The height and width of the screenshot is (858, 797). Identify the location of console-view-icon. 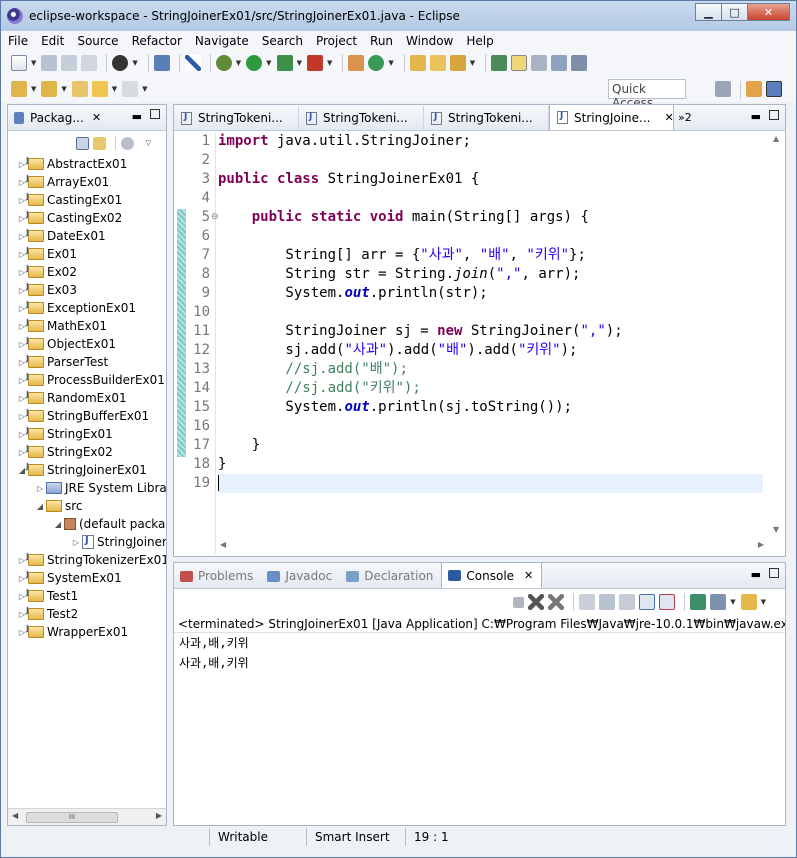
(161, 63).